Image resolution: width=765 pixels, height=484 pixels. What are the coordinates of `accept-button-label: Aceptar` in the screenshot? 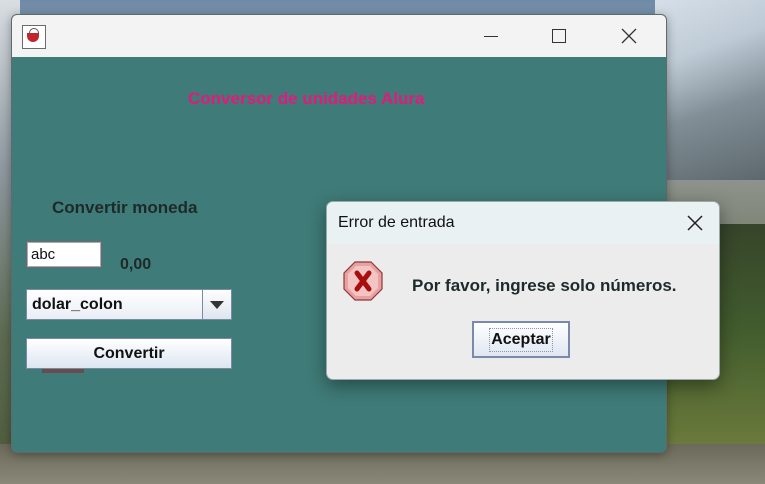 It's located at (521, 339).